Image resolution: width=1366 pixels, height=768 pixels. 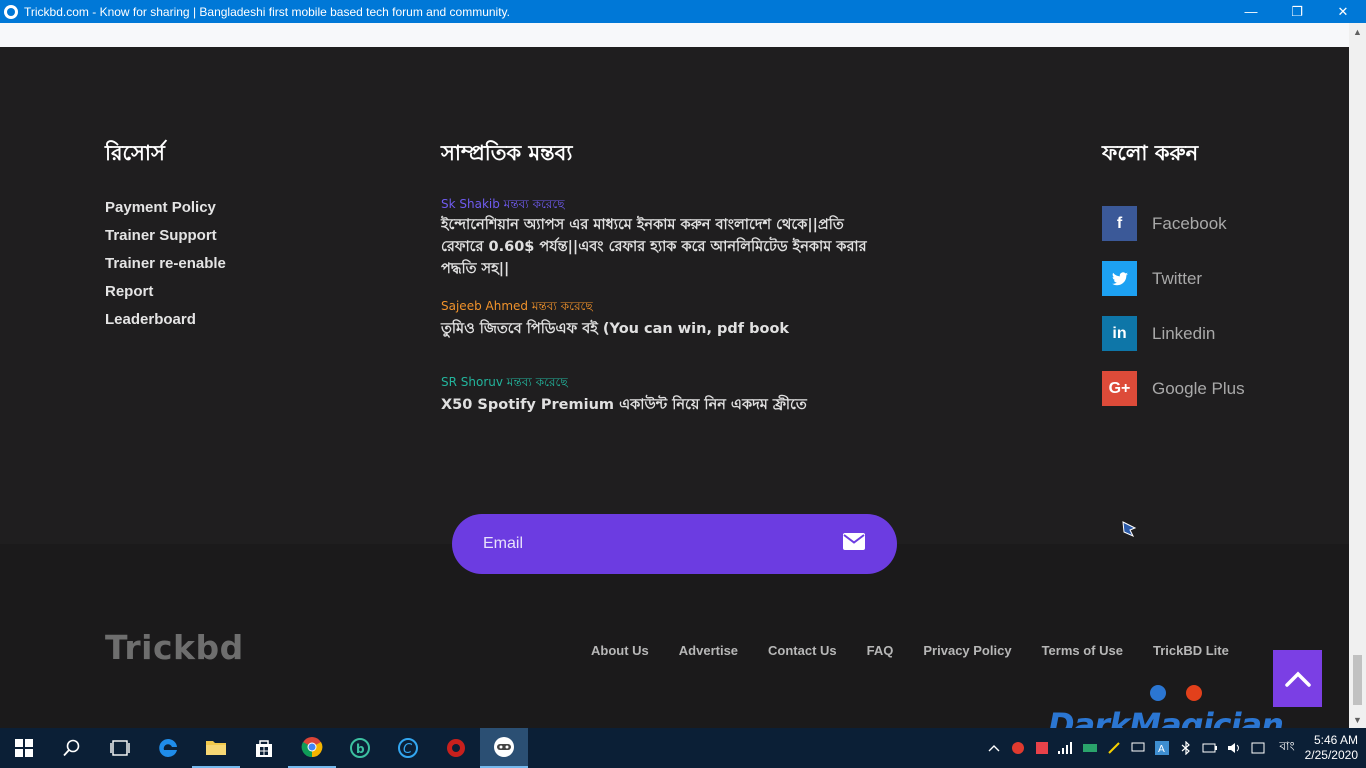 What do you see at coordinates (1090, 748) in the screenshot?
I see `network-app-icon` at bounding box center [1090, 748].